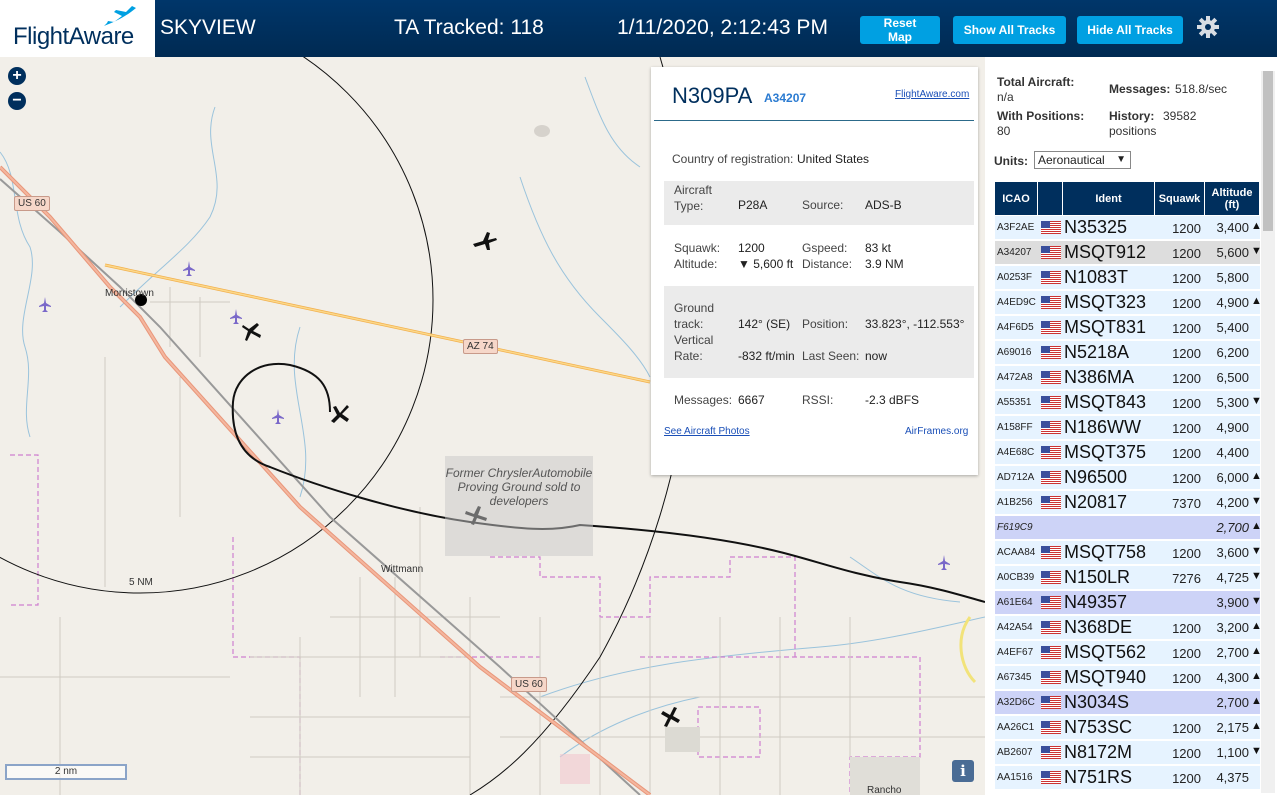  I want to click on list-scrollbar, so click(1268, 432).